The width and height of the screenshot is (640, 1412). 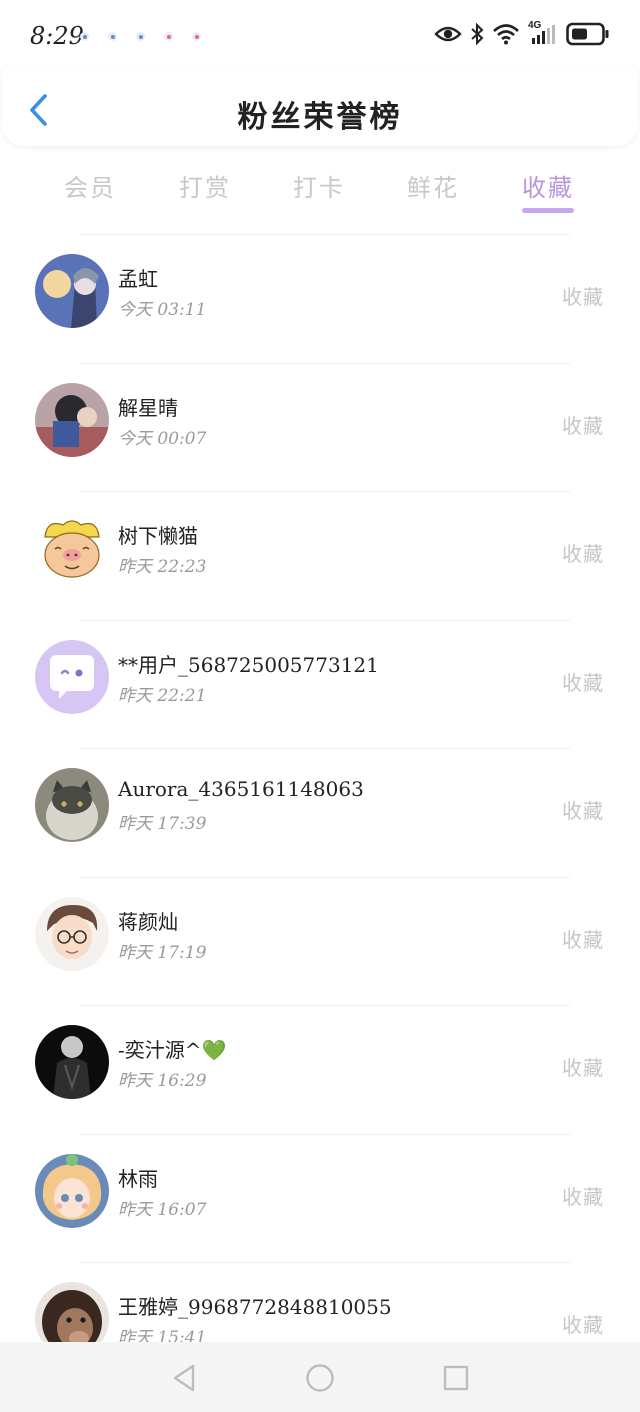 I want to click on tab-favorites: 收藏, so click(x=548, y=185).